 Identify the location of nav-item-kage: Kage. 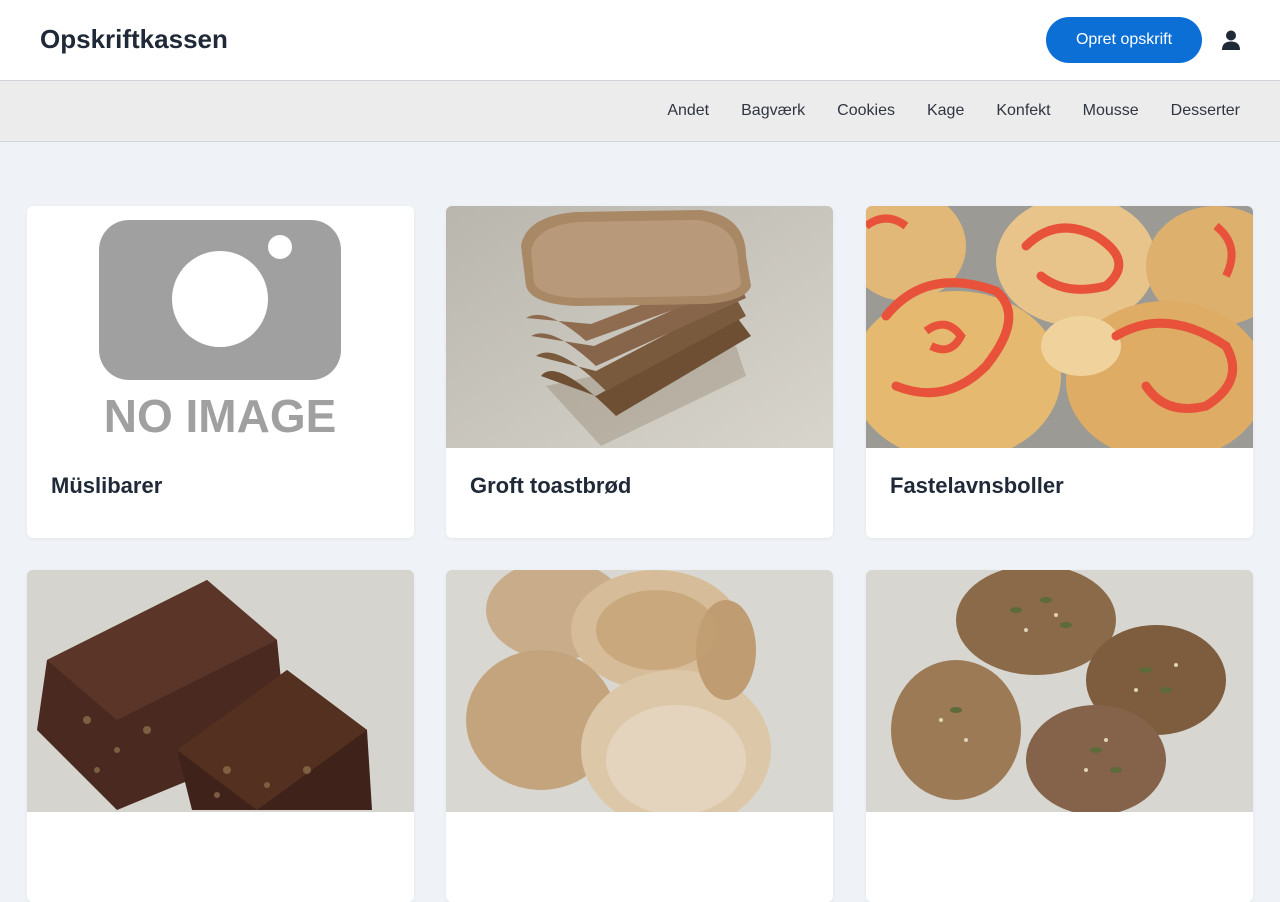
(945, 111).